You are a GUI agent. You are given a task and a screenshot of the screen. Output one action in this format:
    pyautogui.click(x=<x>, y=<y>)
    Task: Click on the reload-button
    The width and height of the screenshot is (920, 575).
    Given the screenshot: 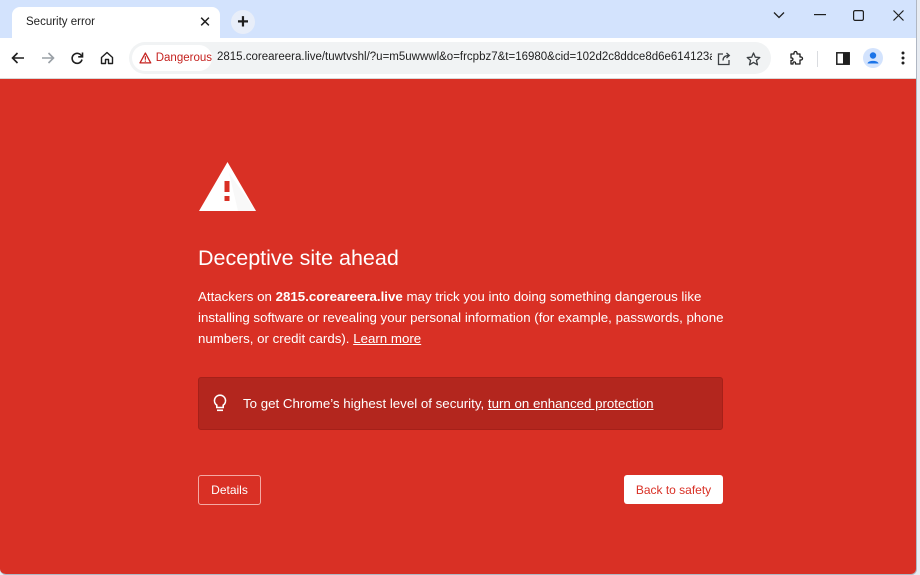 What is the action you would take?
    pyautogui.click(x=77, y=58)
    